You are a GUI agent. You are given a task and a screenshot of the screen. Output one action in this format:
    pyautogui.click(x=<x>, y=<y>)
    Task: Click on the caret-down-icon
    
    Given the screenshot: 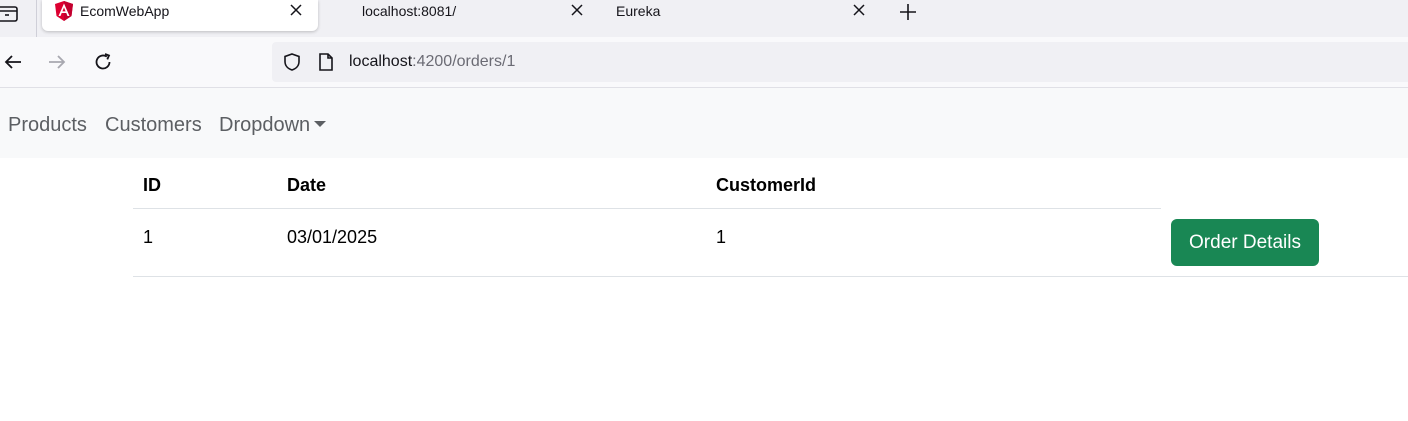 What is the action you would take?
    pyautogui.click(x=320, y=124)
    